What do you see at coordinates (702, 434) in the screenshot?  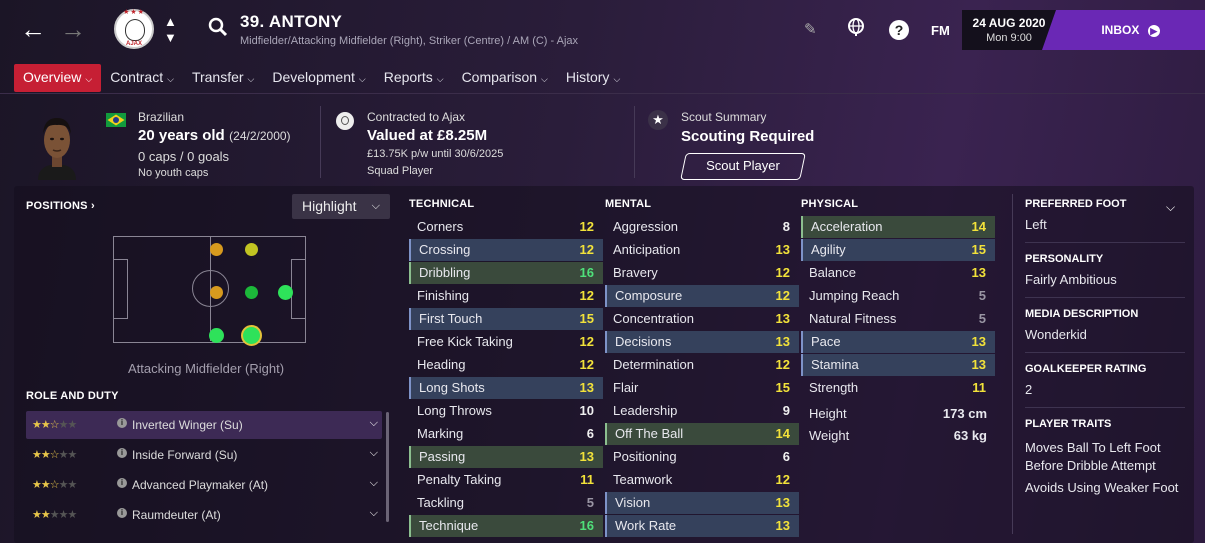 I see `attribute-row: Off The Ball 14` at bounding box center [702, 434].